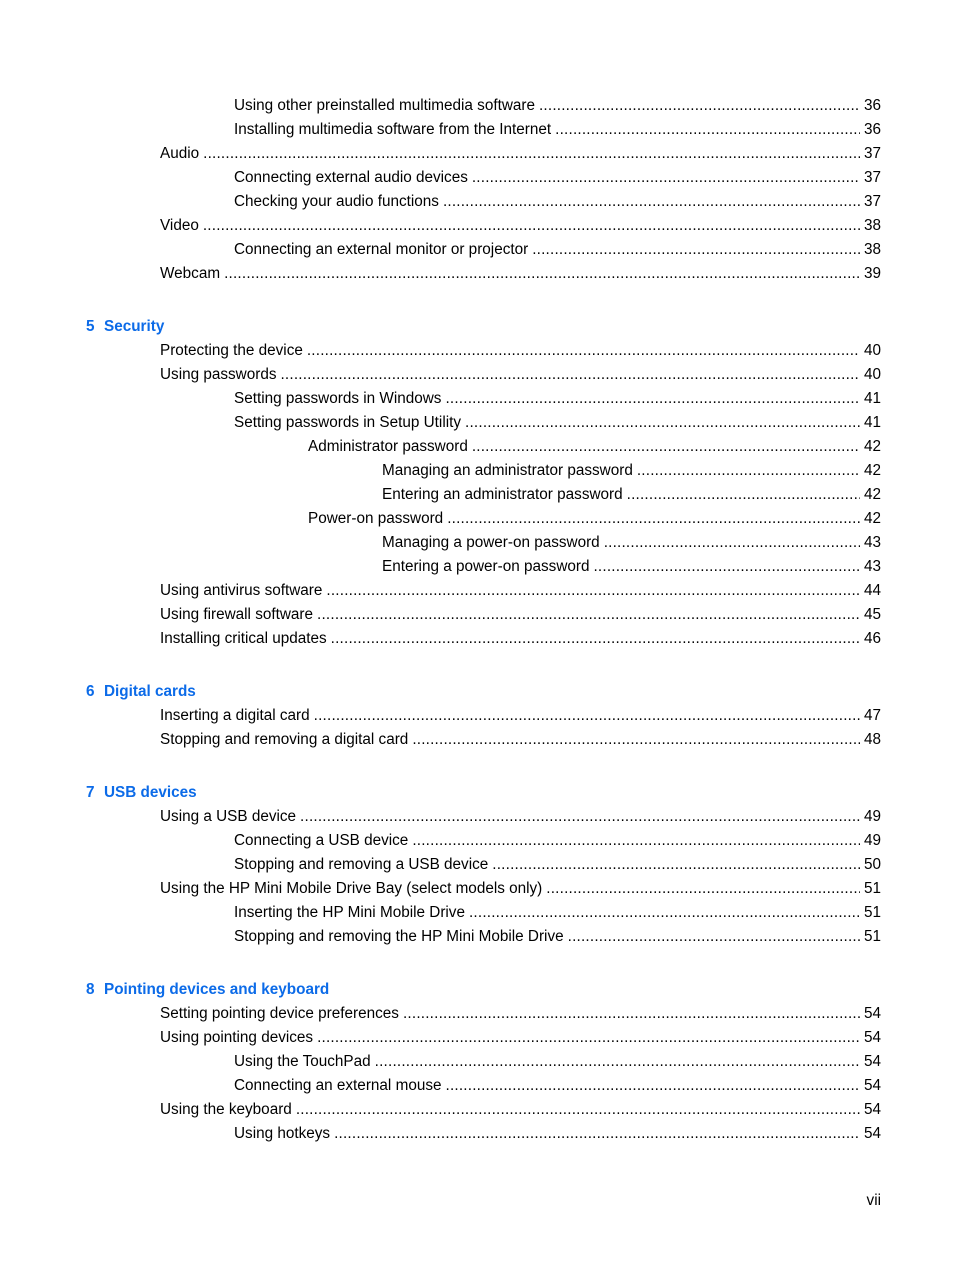 Image resolution: width=954 pixels, height=1270 pixels. I want to click on toc-entry: Setting pointing device preferences 54, so click(477, 1014).